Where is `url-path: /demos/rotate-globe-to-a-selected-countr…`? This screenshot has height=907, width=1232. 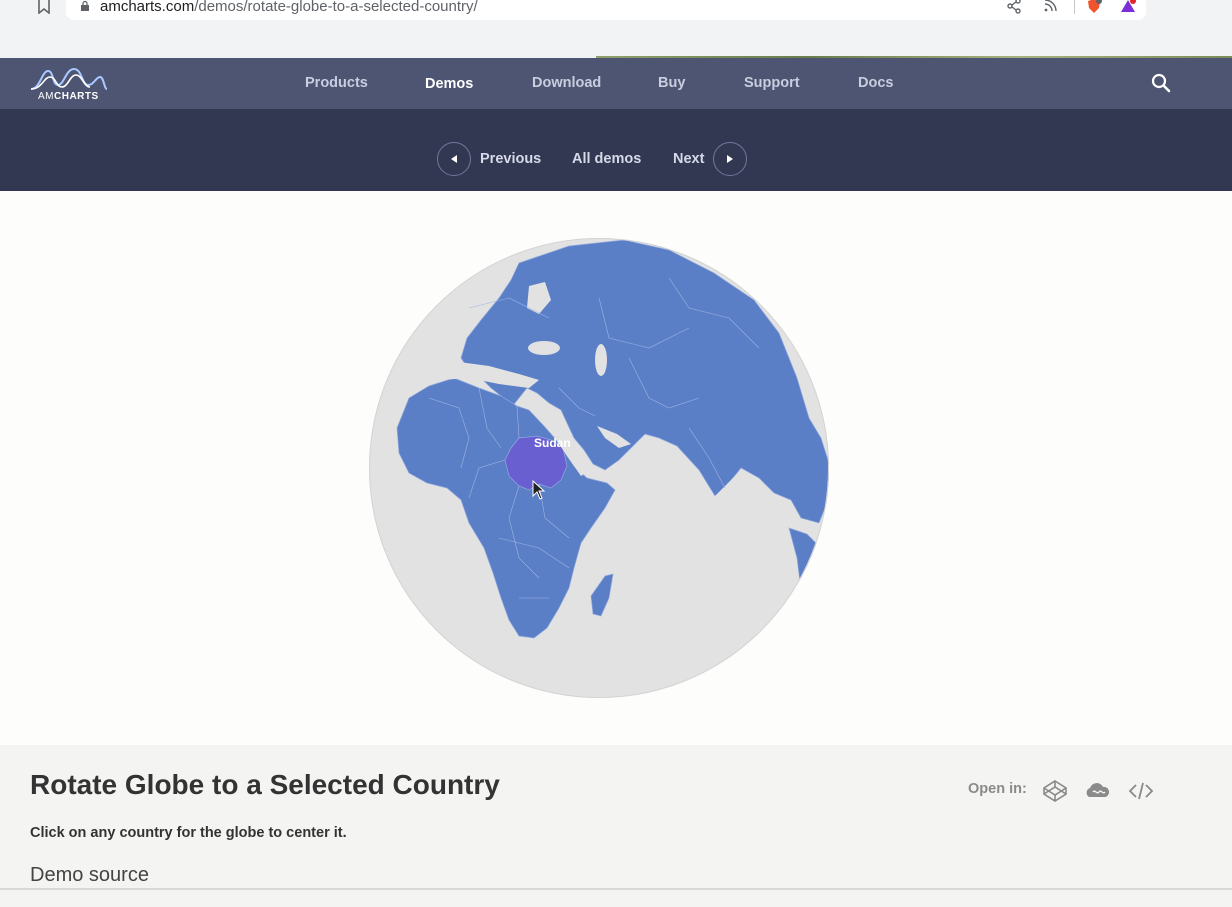
url-path: /demos/rotate-globe-to-a-selected-countr… is located at coordinates (336, 7).